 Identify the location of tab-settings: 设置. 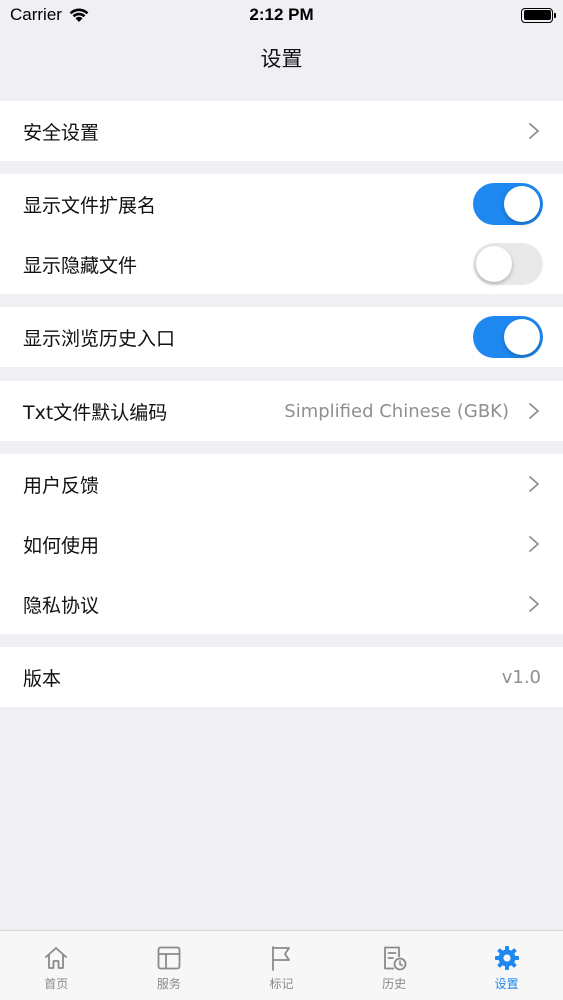
(506, 965).